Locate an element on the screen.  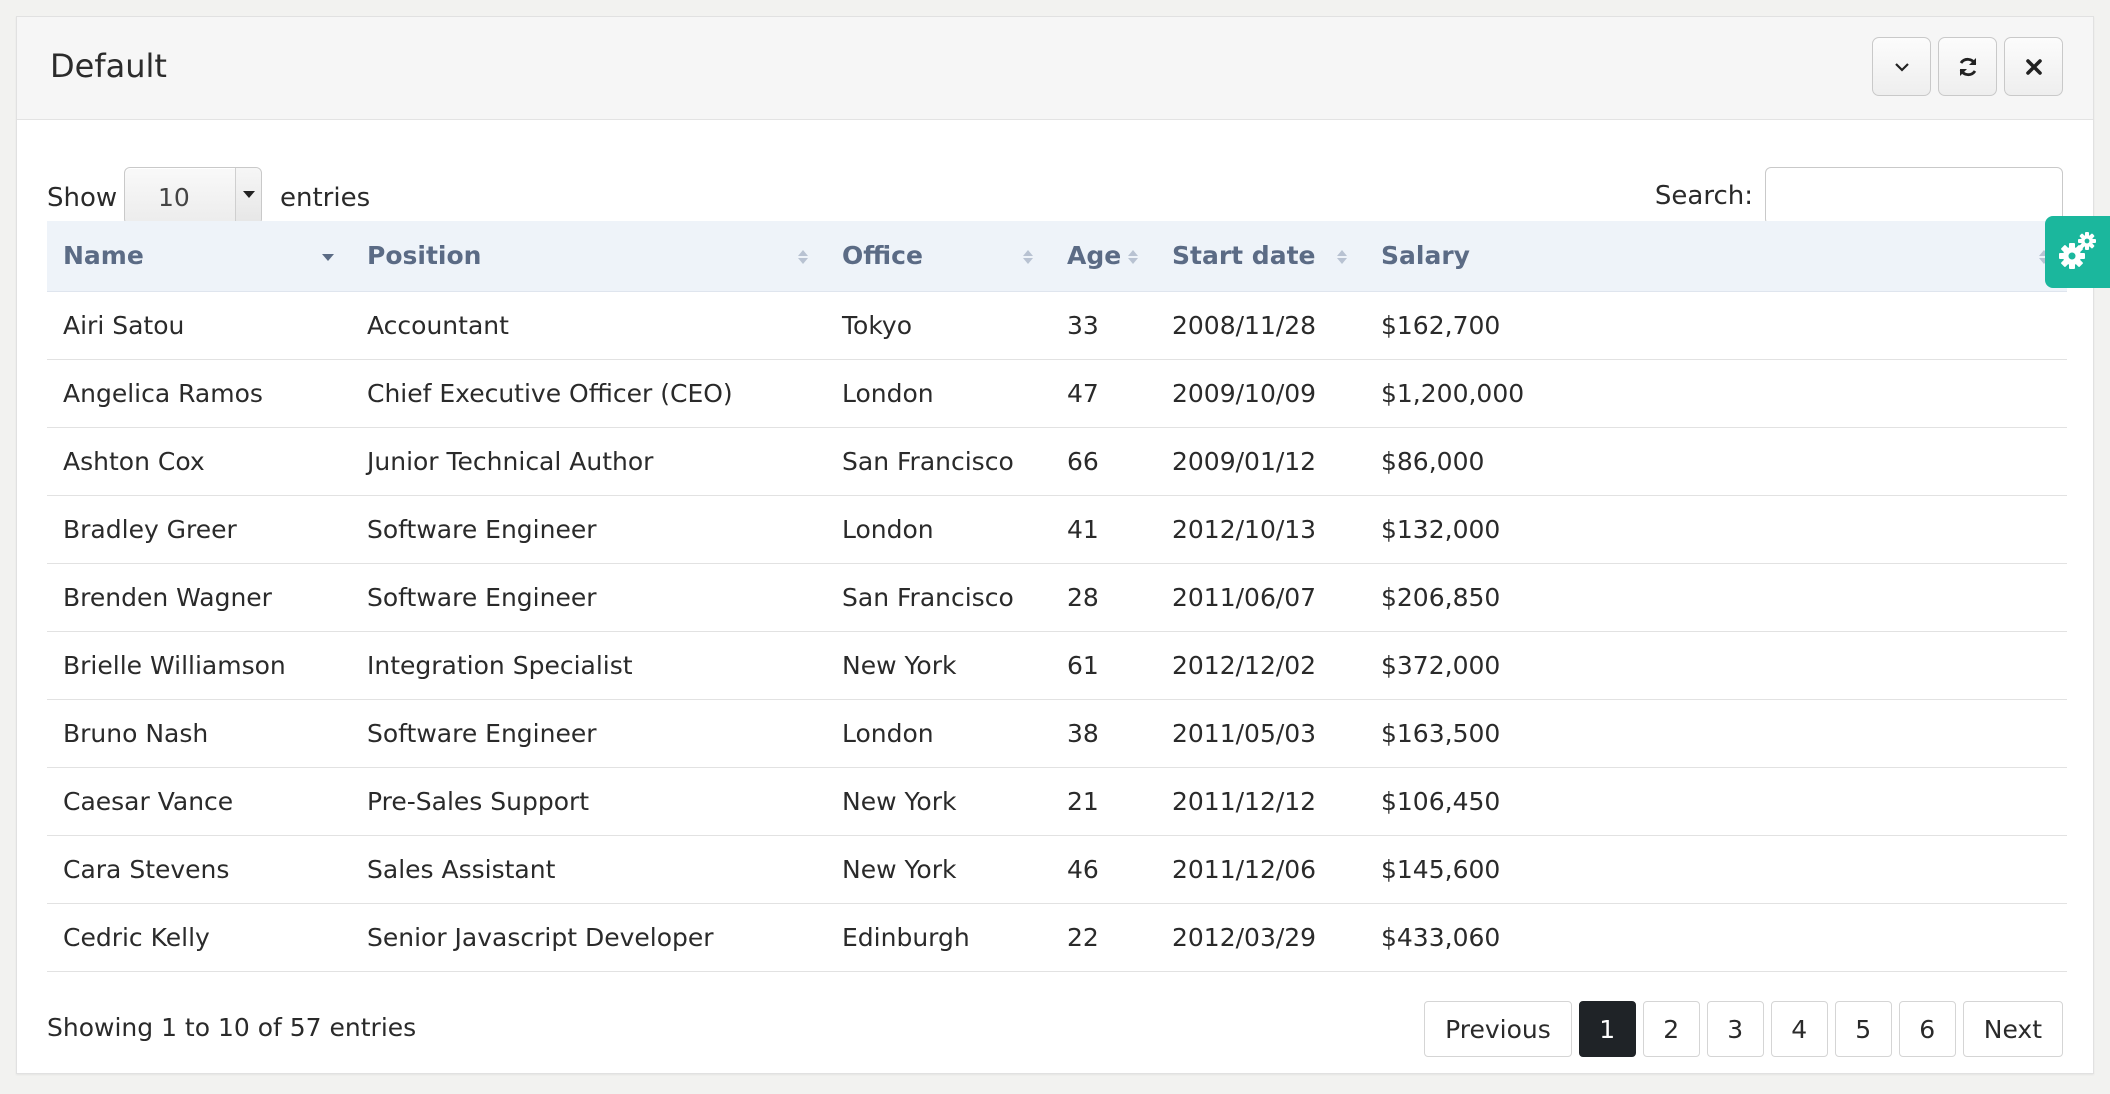
column-header-office: Office is located at coordinates (938, 256).